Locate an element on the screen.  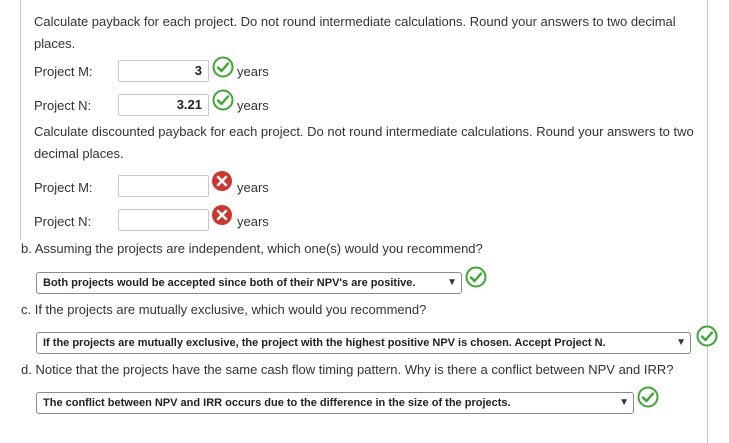
left-border is located at coordinates (20, 120).